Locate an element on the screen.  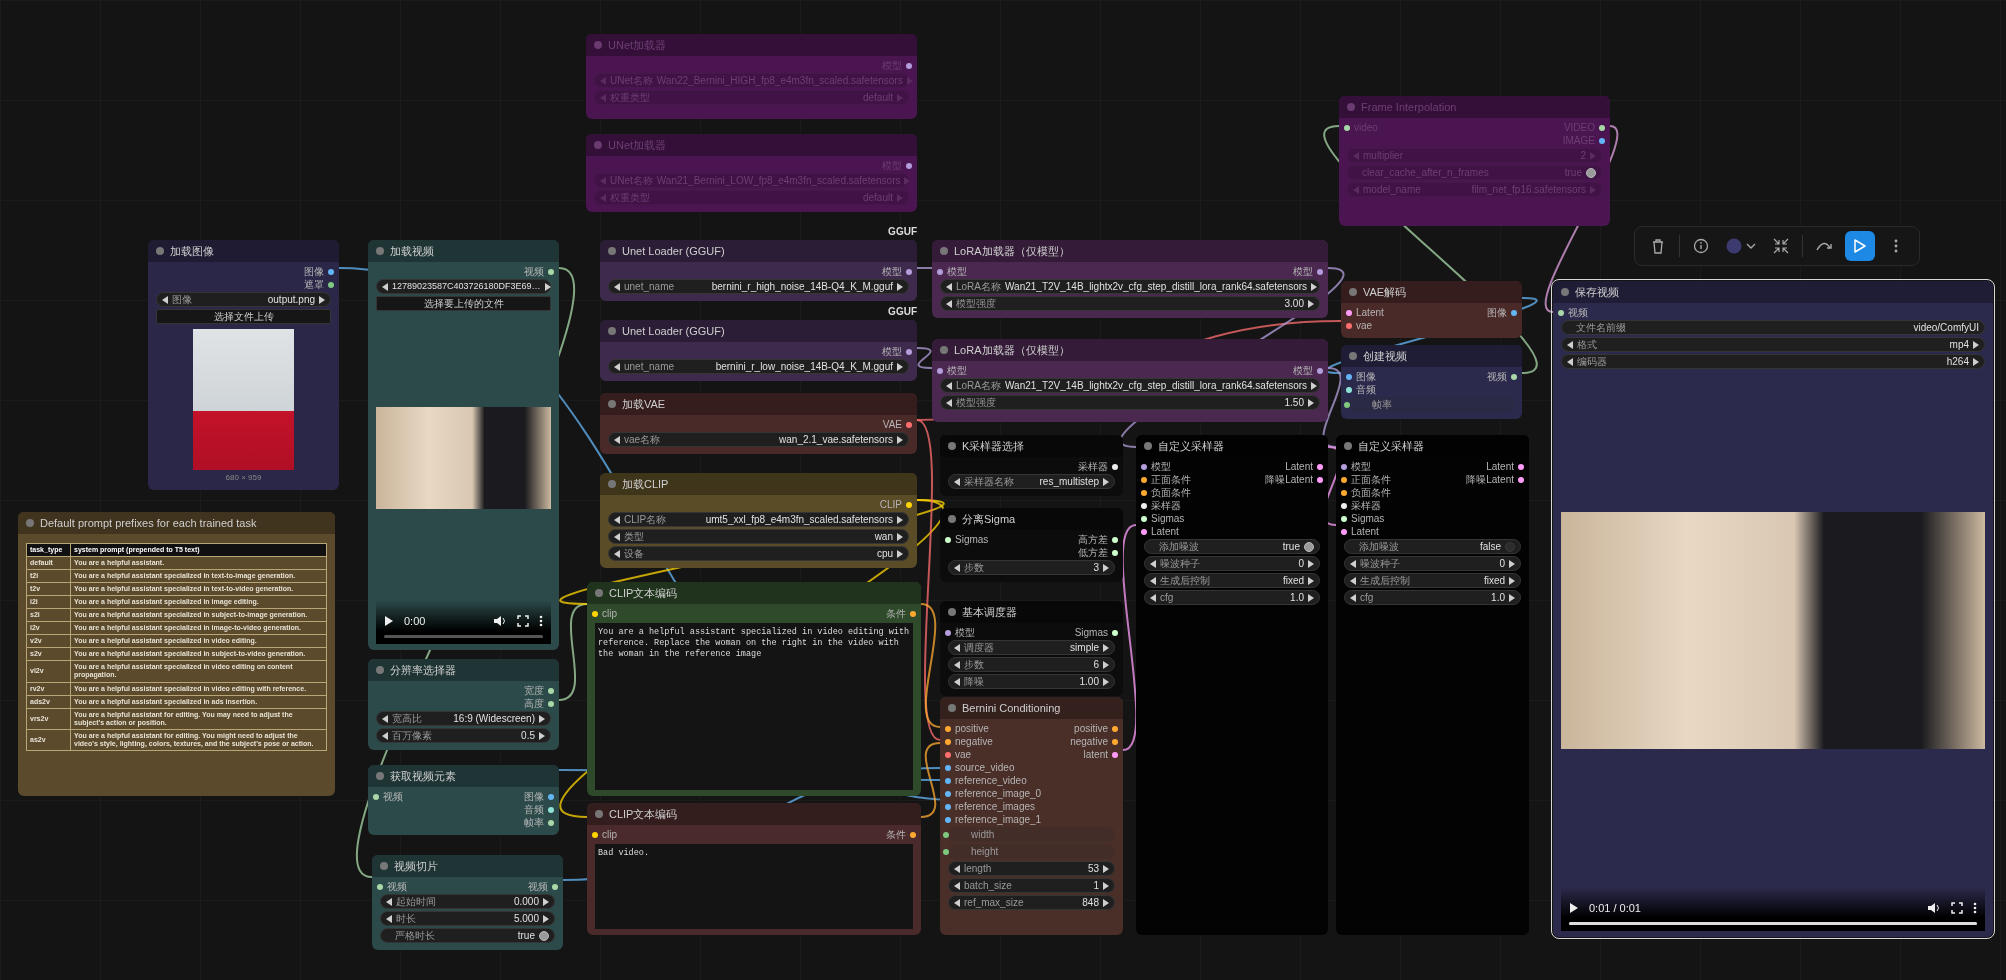
volume-icon is located at coordinates (1934, 908).